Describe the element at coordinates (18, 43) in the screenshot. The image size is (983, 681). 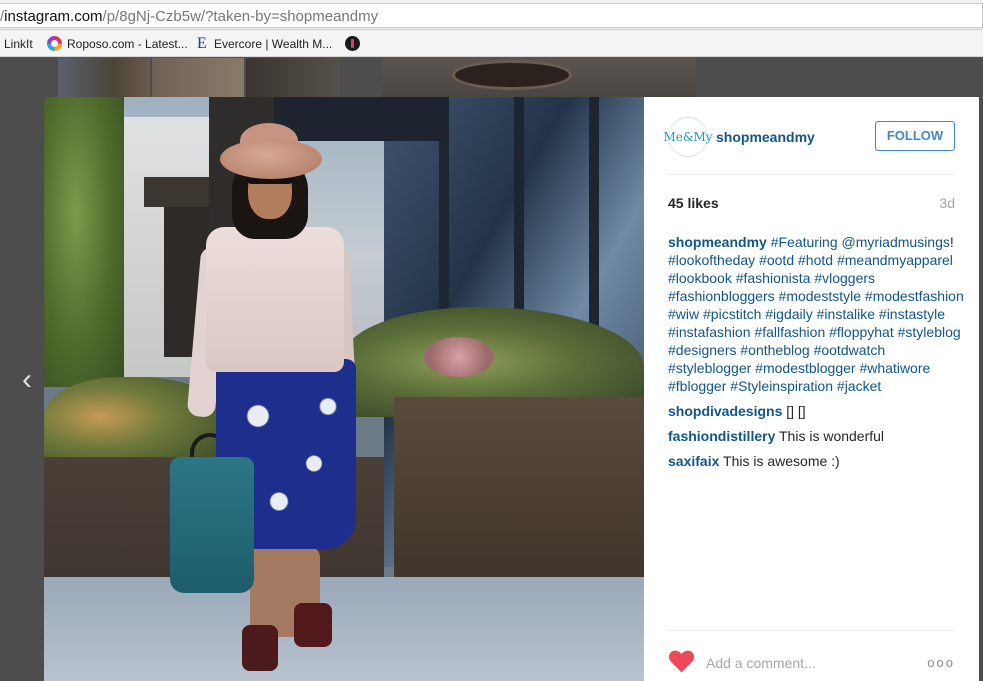
I see `bookmark-linkit: LinkIt` at that location.